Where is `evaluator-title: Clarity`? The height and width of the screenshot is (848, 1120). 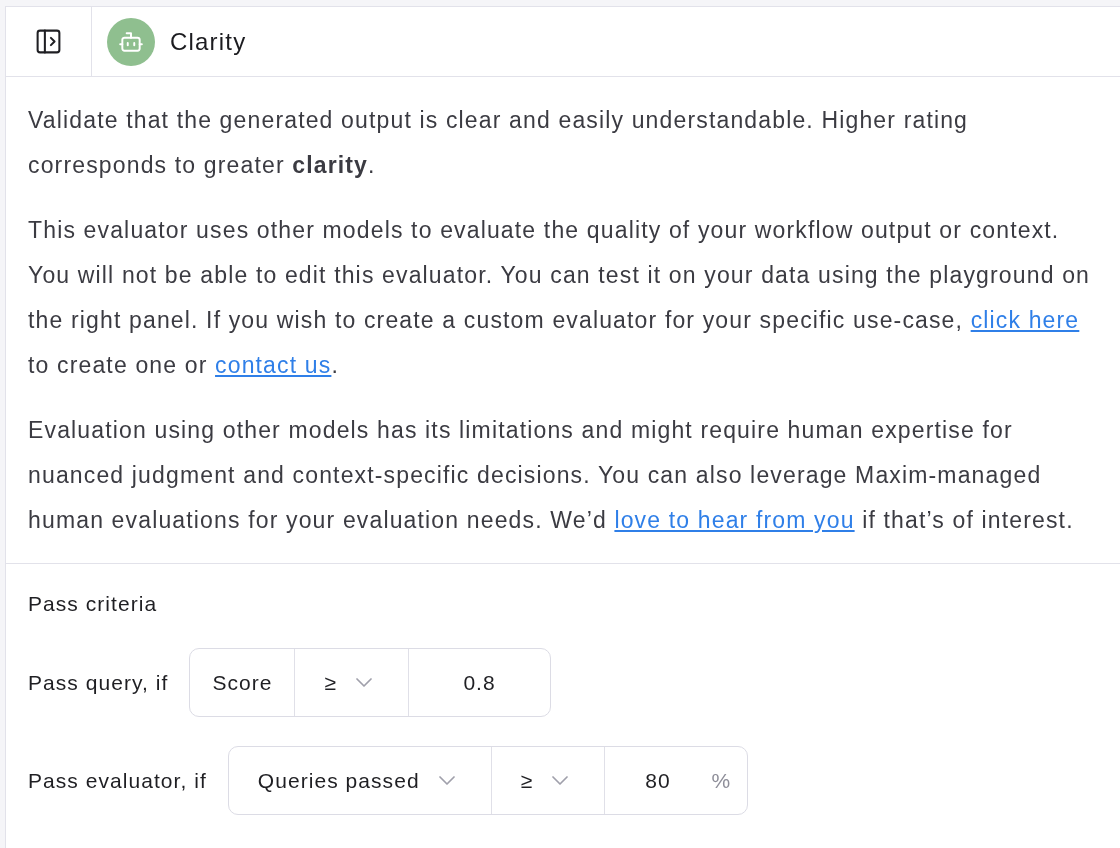 evaluator-title: Clarity is located at coordinates (208, 41).